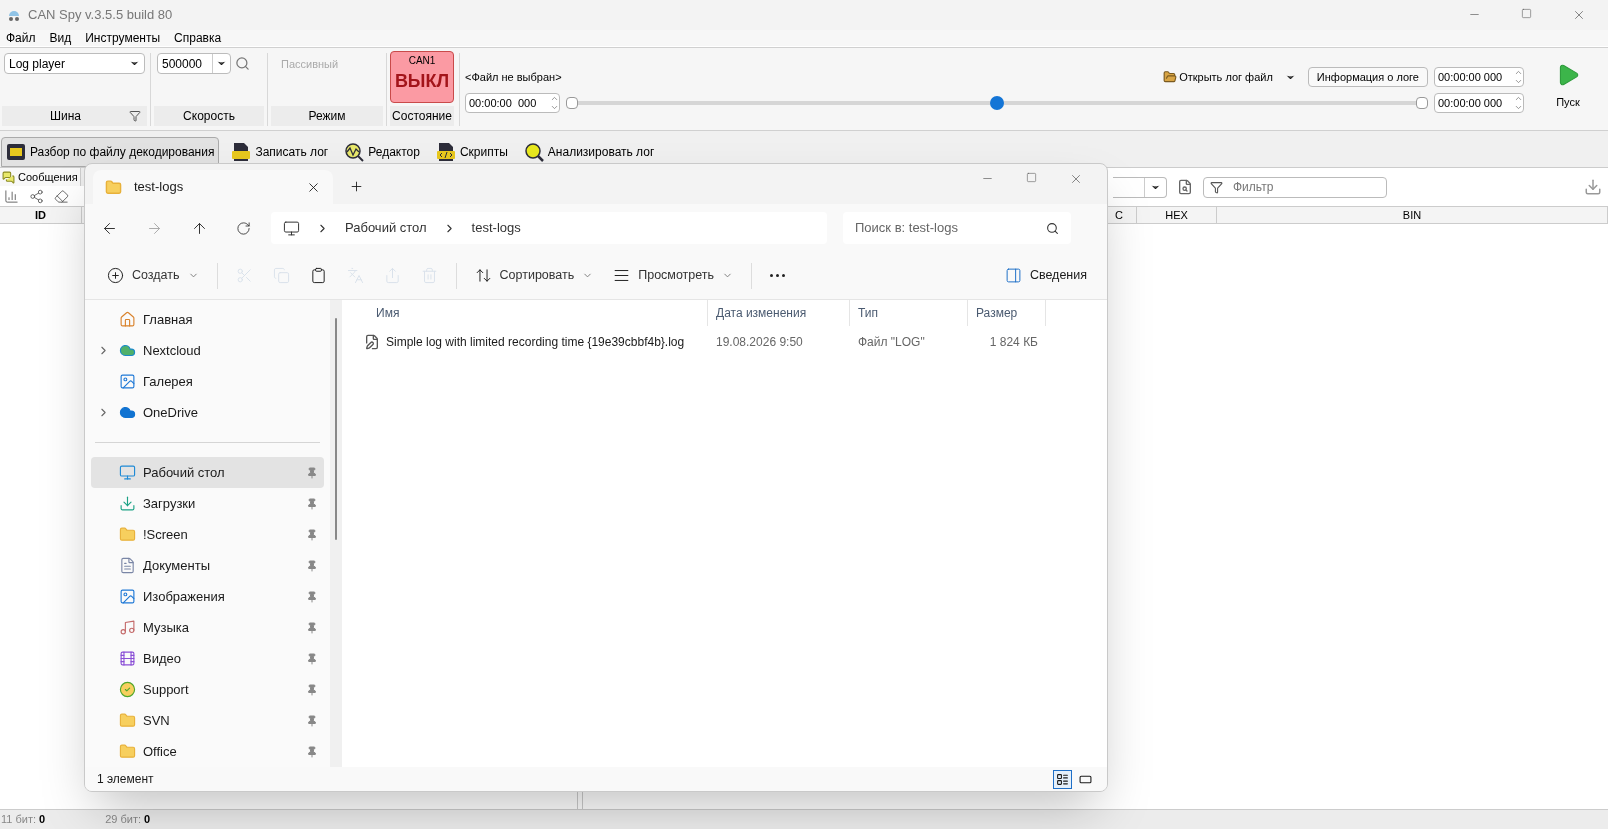 This screenshot has height=829, width=1608. Describe the element at coordinates (512, 103) in the screenshot. I see `position-field: 00:00:00 000` at that location.